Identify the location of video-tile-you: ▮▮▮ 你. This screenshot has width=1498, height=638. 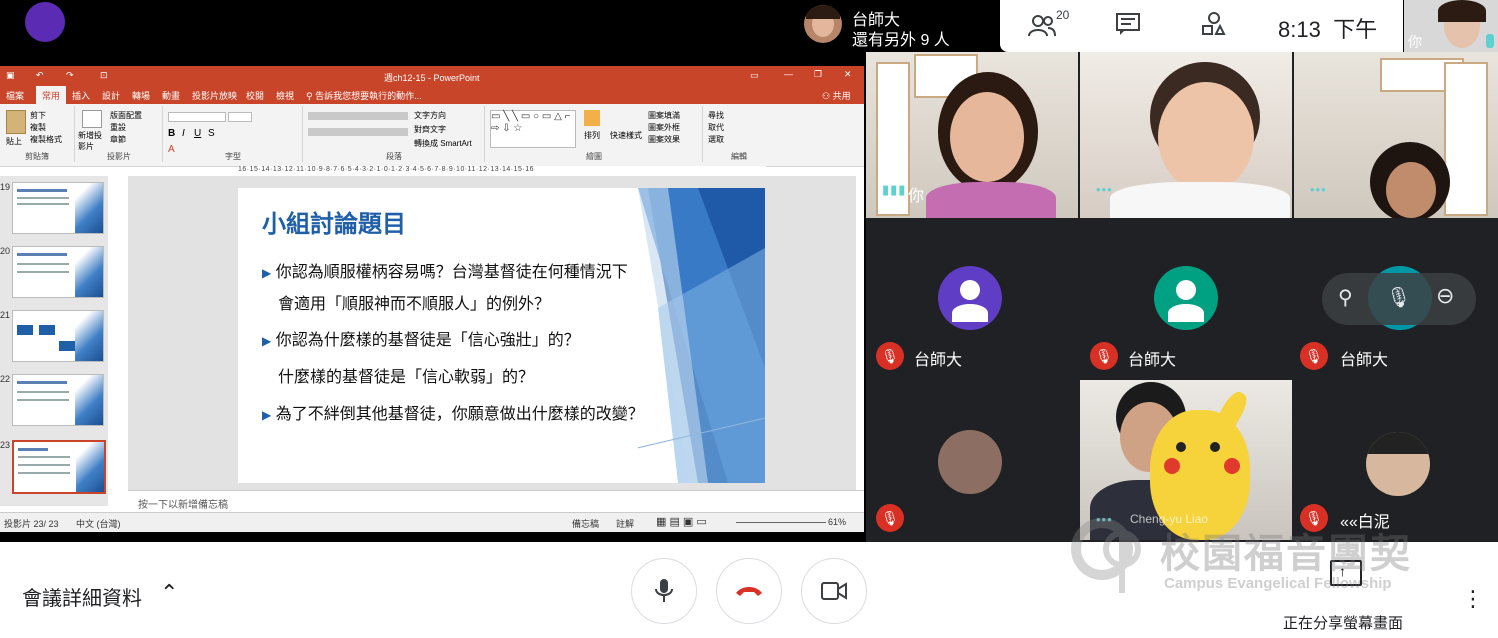
(972, 135).